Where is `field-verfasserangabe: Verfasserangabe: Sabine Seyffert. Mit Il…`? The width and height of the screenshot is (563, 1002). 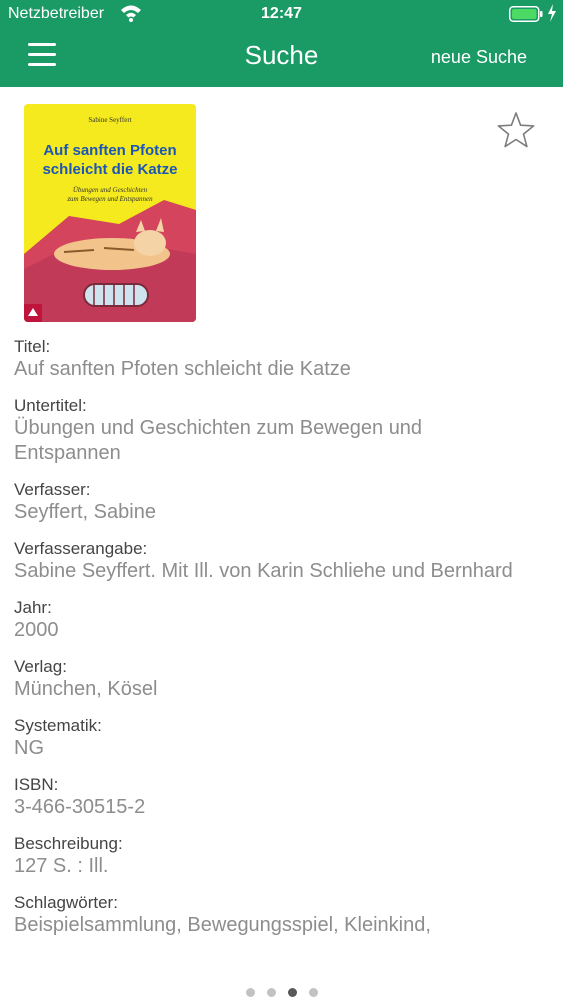
field-verfasserangabe: Verfasserangabe: Sabine Seyffert. Mit Il… is located at coordinates (274, 561).